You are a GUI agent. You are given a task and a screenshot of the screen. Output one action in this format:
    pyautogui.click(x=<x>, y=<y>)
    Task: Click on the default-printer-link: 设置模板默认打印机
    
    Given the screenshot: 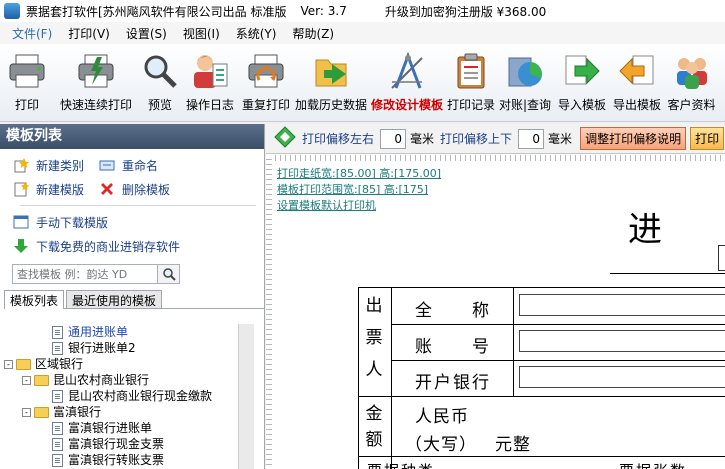 What is the action you would take?
    pyautogui.click(x=359, y=206)
    